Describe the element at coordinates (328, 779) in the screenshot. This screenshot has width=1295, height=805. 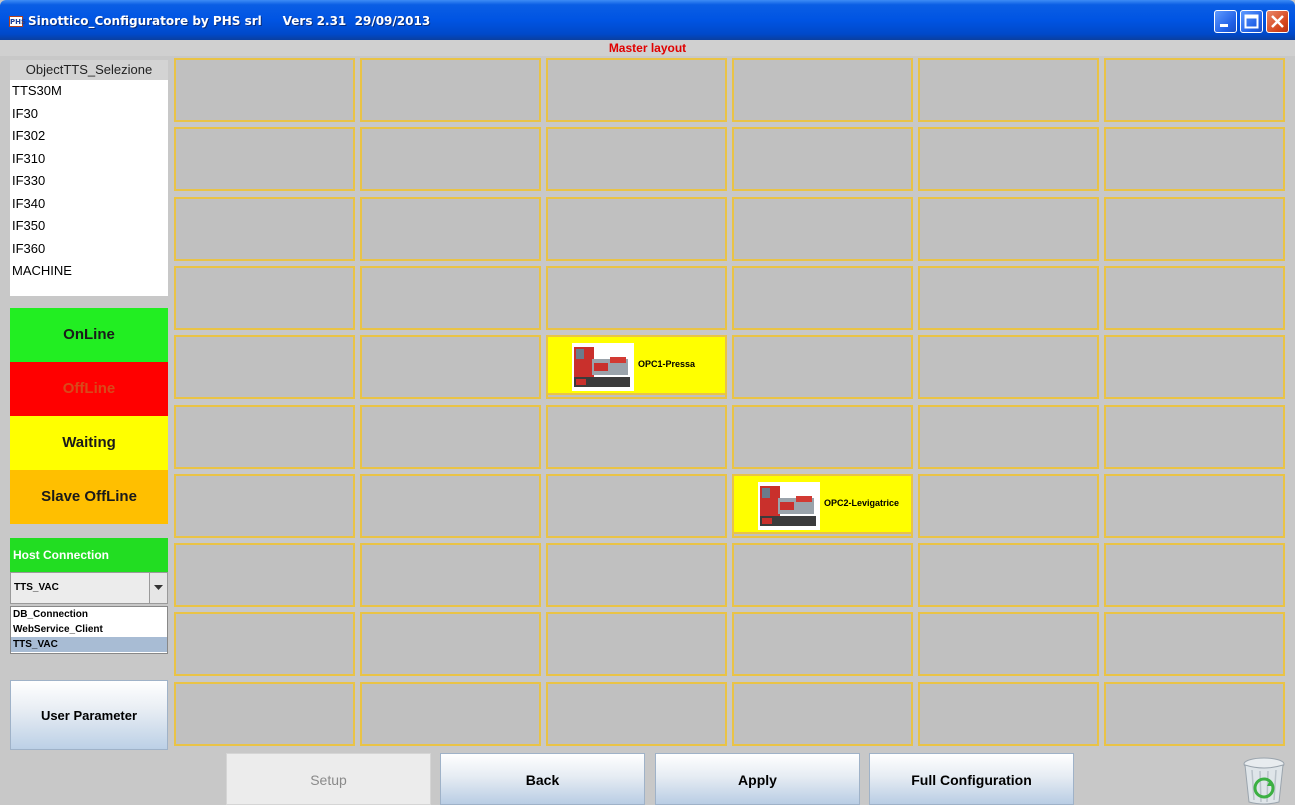
I see `setup-button: Setup` at that location.